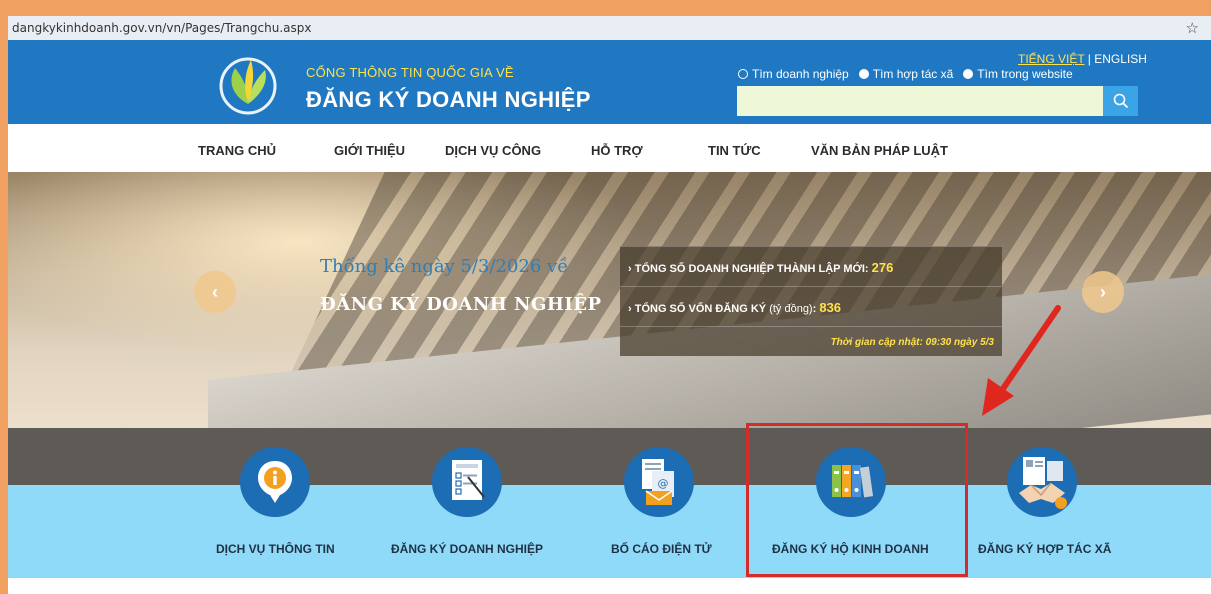 The width and height of the screenshot is (1211, 594). I want to click on site-subtitle: CỔNG THÔNG TIN QUỐC GIA VỀ, so click(410, 72).